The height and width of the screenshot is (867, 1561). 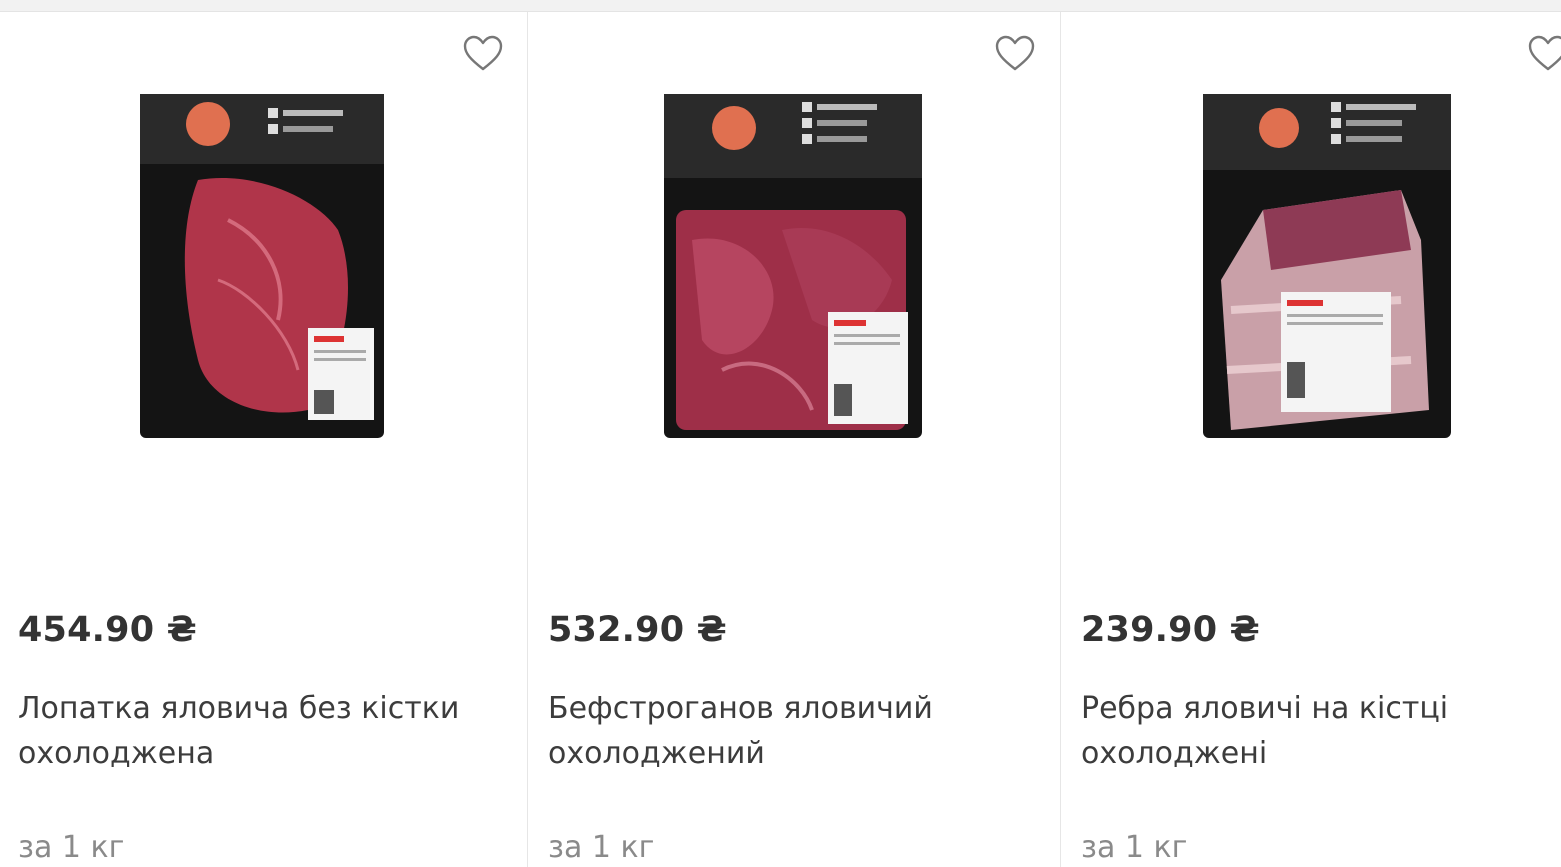 What do you see at coordinates (788, 731) in the screenshot?
I see `product-title: Бефстроганов яловичий охолоджений` at bounding box center [788, 731].